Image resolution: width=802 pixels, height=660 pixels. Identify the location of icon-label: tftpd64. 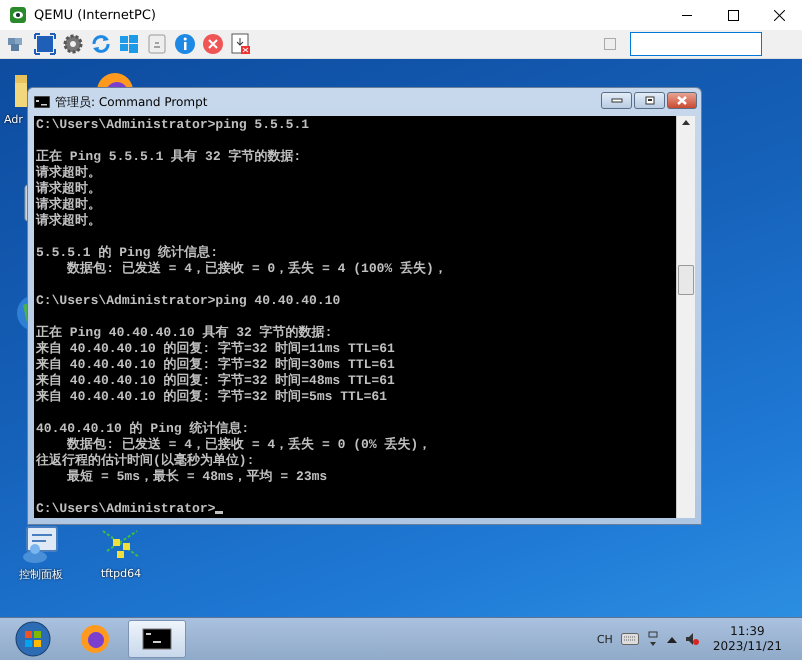
(121, 573).